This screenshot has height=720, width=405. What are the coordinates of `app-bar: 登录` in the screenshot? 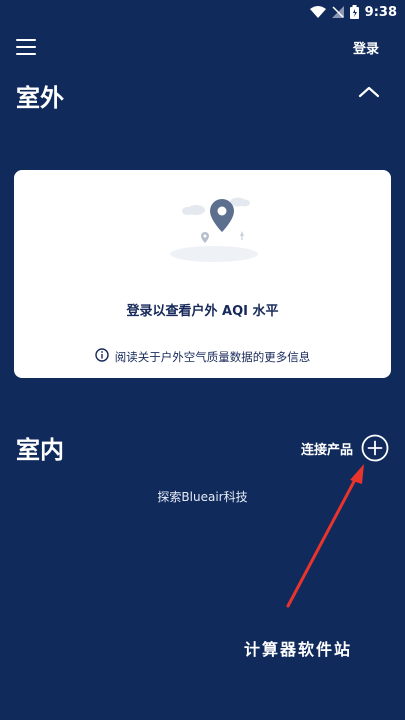 It's located at (202, 47).